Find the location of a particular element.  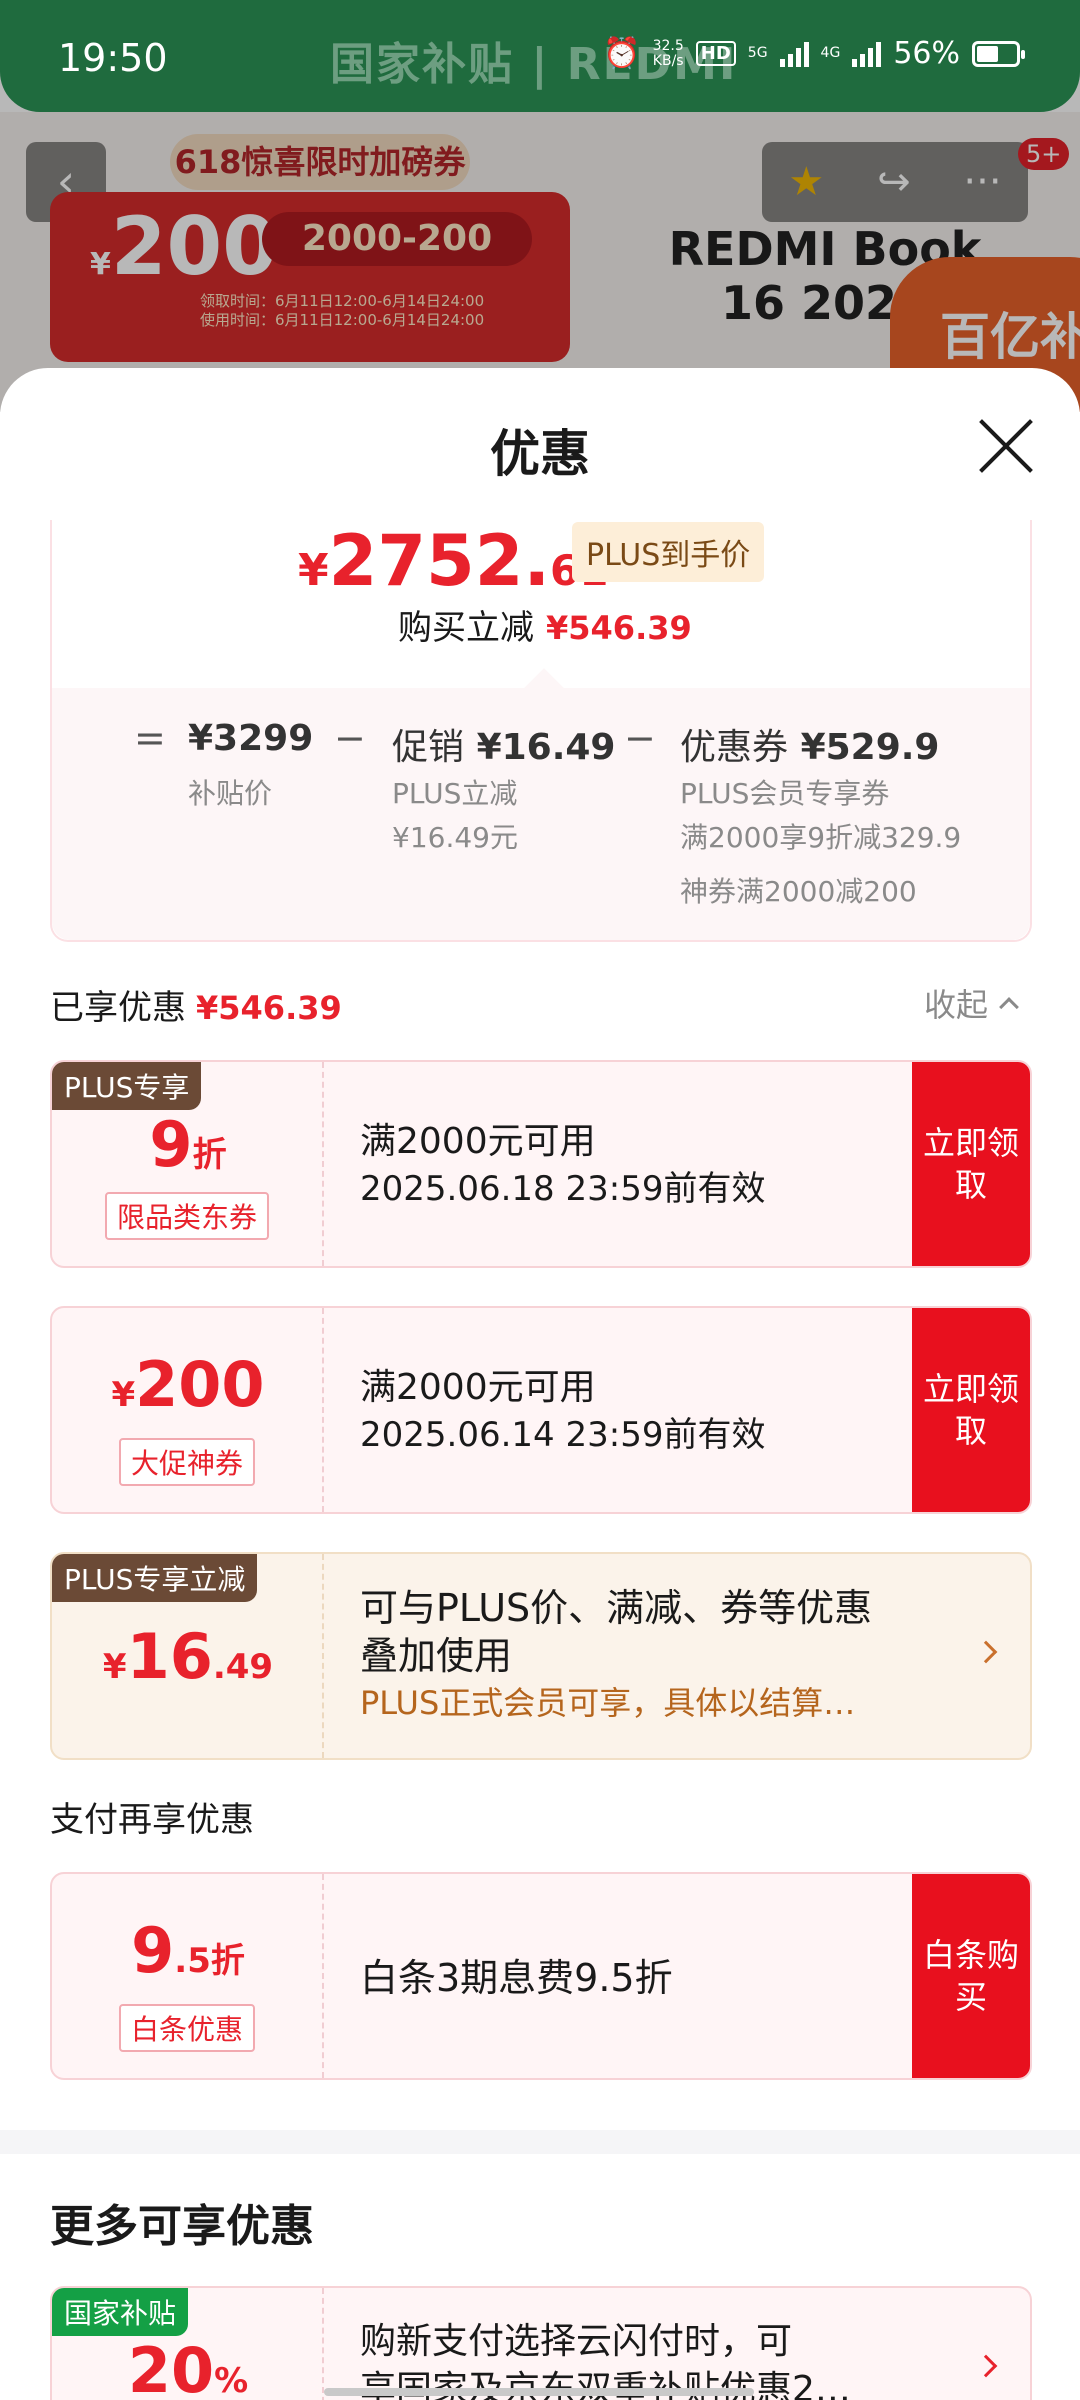

coupon-value: 优惠券 ¥529.9 is located at coordinates (810, 747).